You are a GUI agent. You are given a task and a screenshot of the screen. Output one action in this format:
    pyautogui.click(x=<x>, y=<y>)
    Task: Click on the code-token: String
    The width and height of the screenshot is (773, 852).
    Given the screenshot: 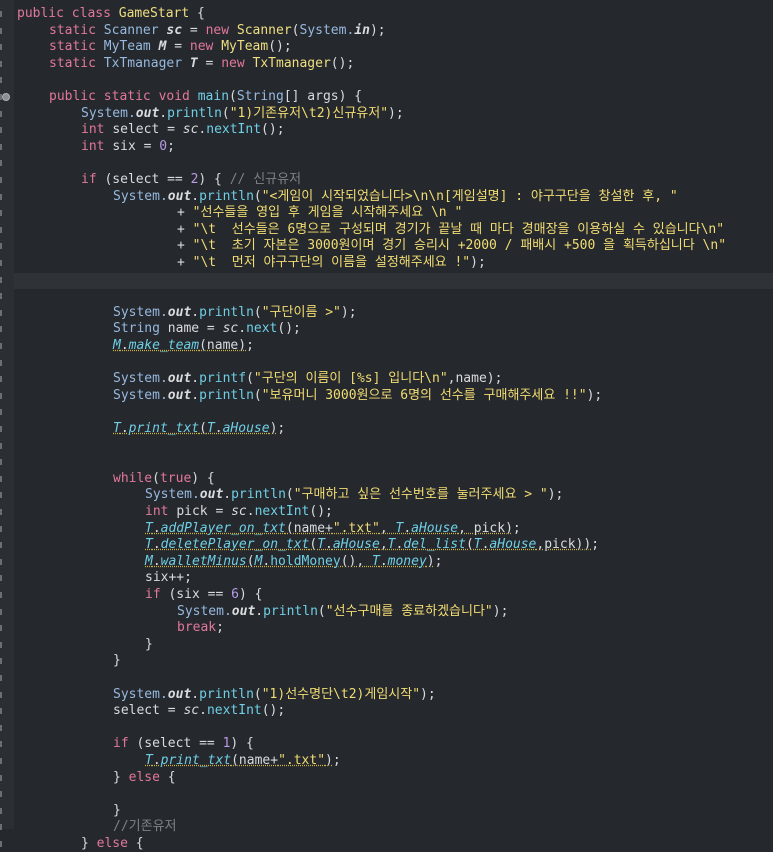 What is the action you would take?
    pyautogui.click(x=260, y=96)
    